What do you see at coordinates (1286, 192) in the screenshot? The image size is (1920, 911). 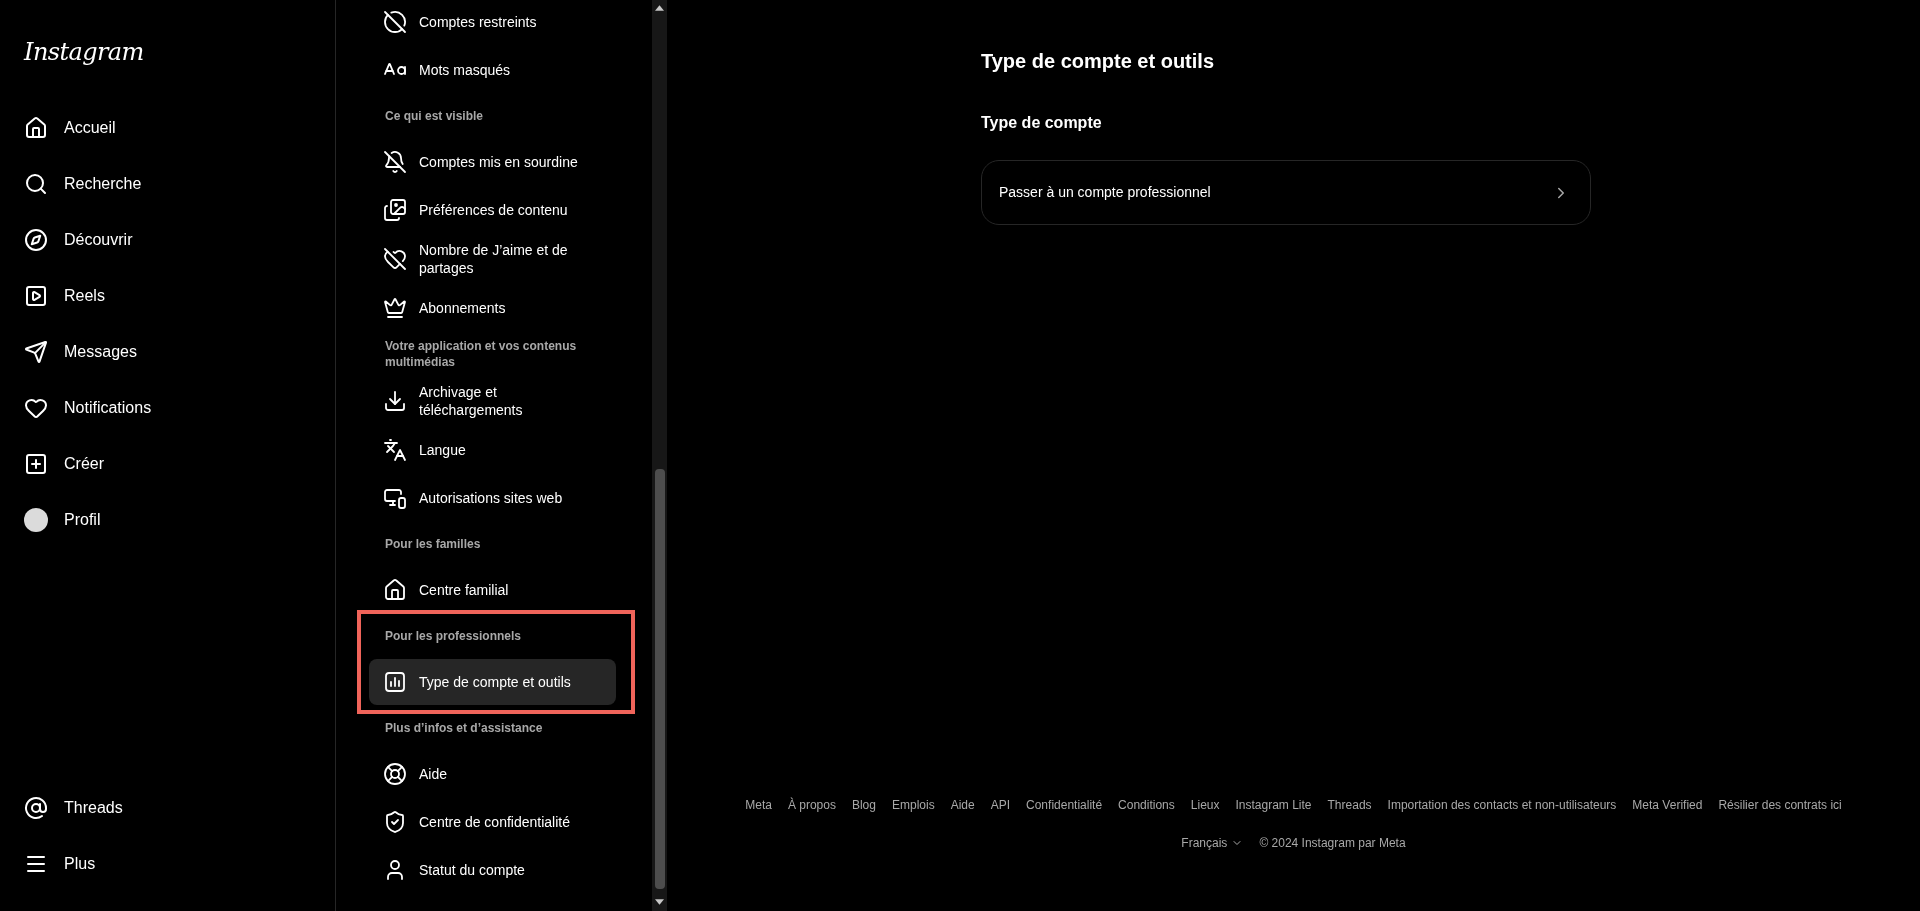 I see `switch-account-row: Passer à un compte professionnel` at bounding box center [1286, 192].